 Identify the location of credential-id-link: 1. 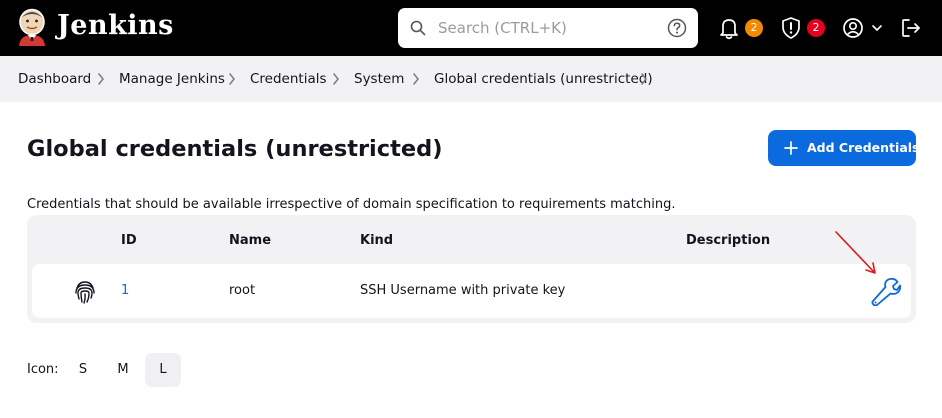
(125, 291).